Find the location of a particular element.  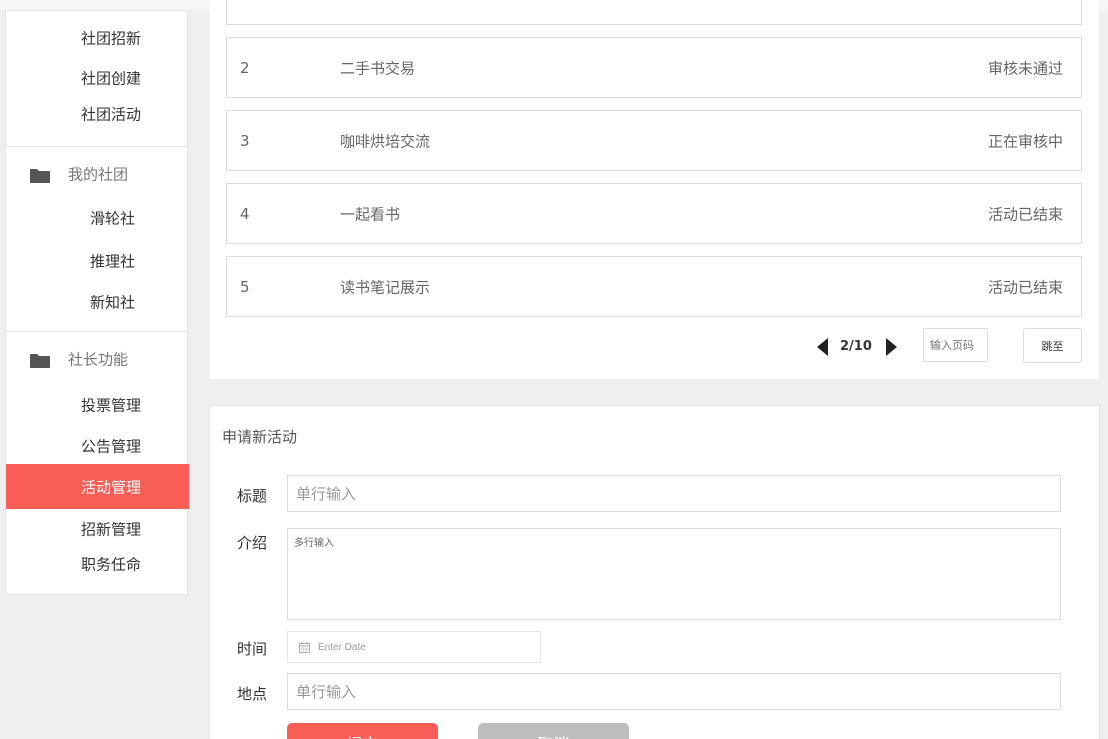

table-row: 5 读书笔记展示 活动已结束 is located at coordinates (654, 286).